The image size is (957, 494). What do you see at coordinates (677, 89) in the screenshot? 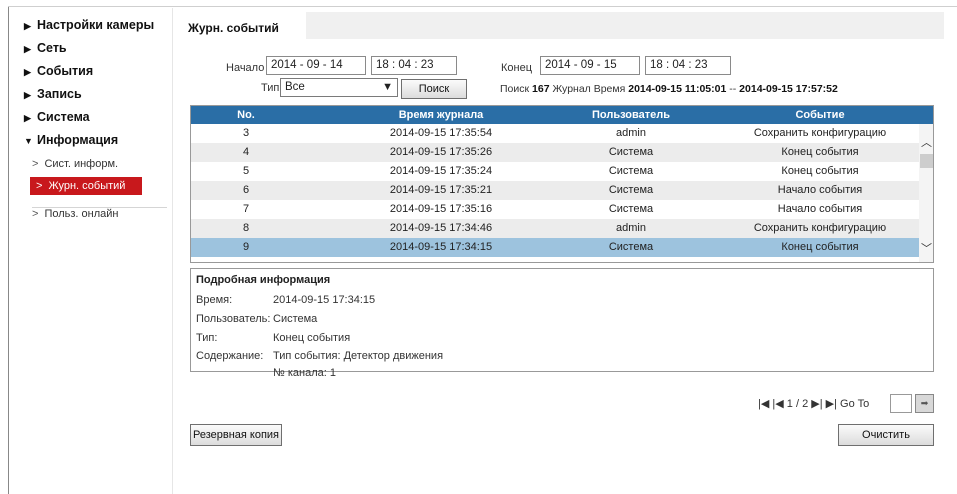
I see `summary-from: 2014-09-15 11:05:01` at bounding box center [677, 89].